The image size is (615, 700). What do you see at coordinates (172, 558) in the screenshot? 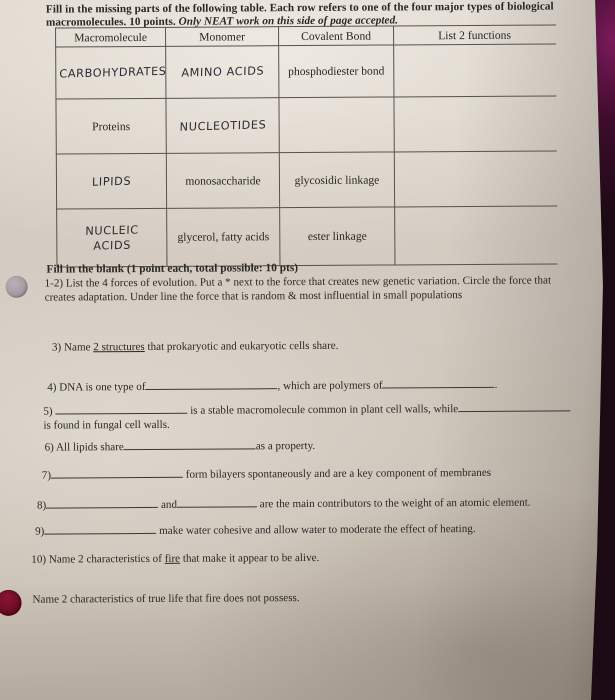
I see `question-10-underlined: fire` at bounding box center [172, 558].